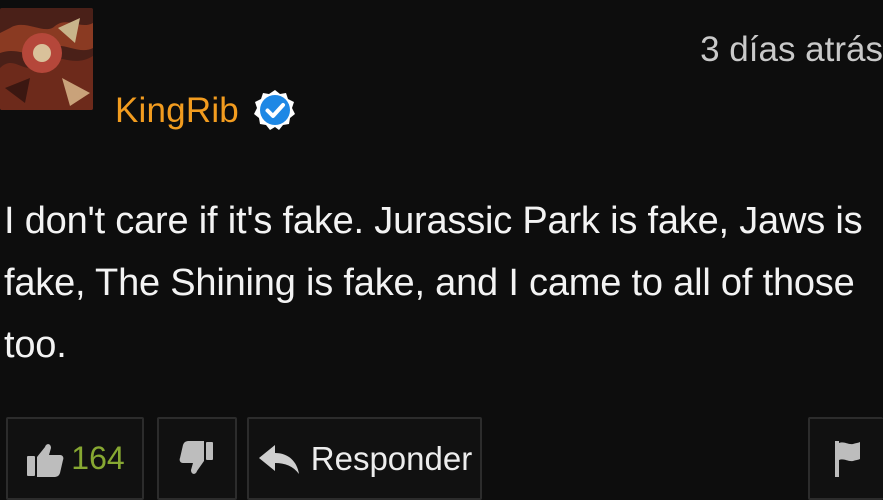 Image resolution: width=883 pixels, height=500 pixels. I want to click on dislike-button, so click(197, 458).